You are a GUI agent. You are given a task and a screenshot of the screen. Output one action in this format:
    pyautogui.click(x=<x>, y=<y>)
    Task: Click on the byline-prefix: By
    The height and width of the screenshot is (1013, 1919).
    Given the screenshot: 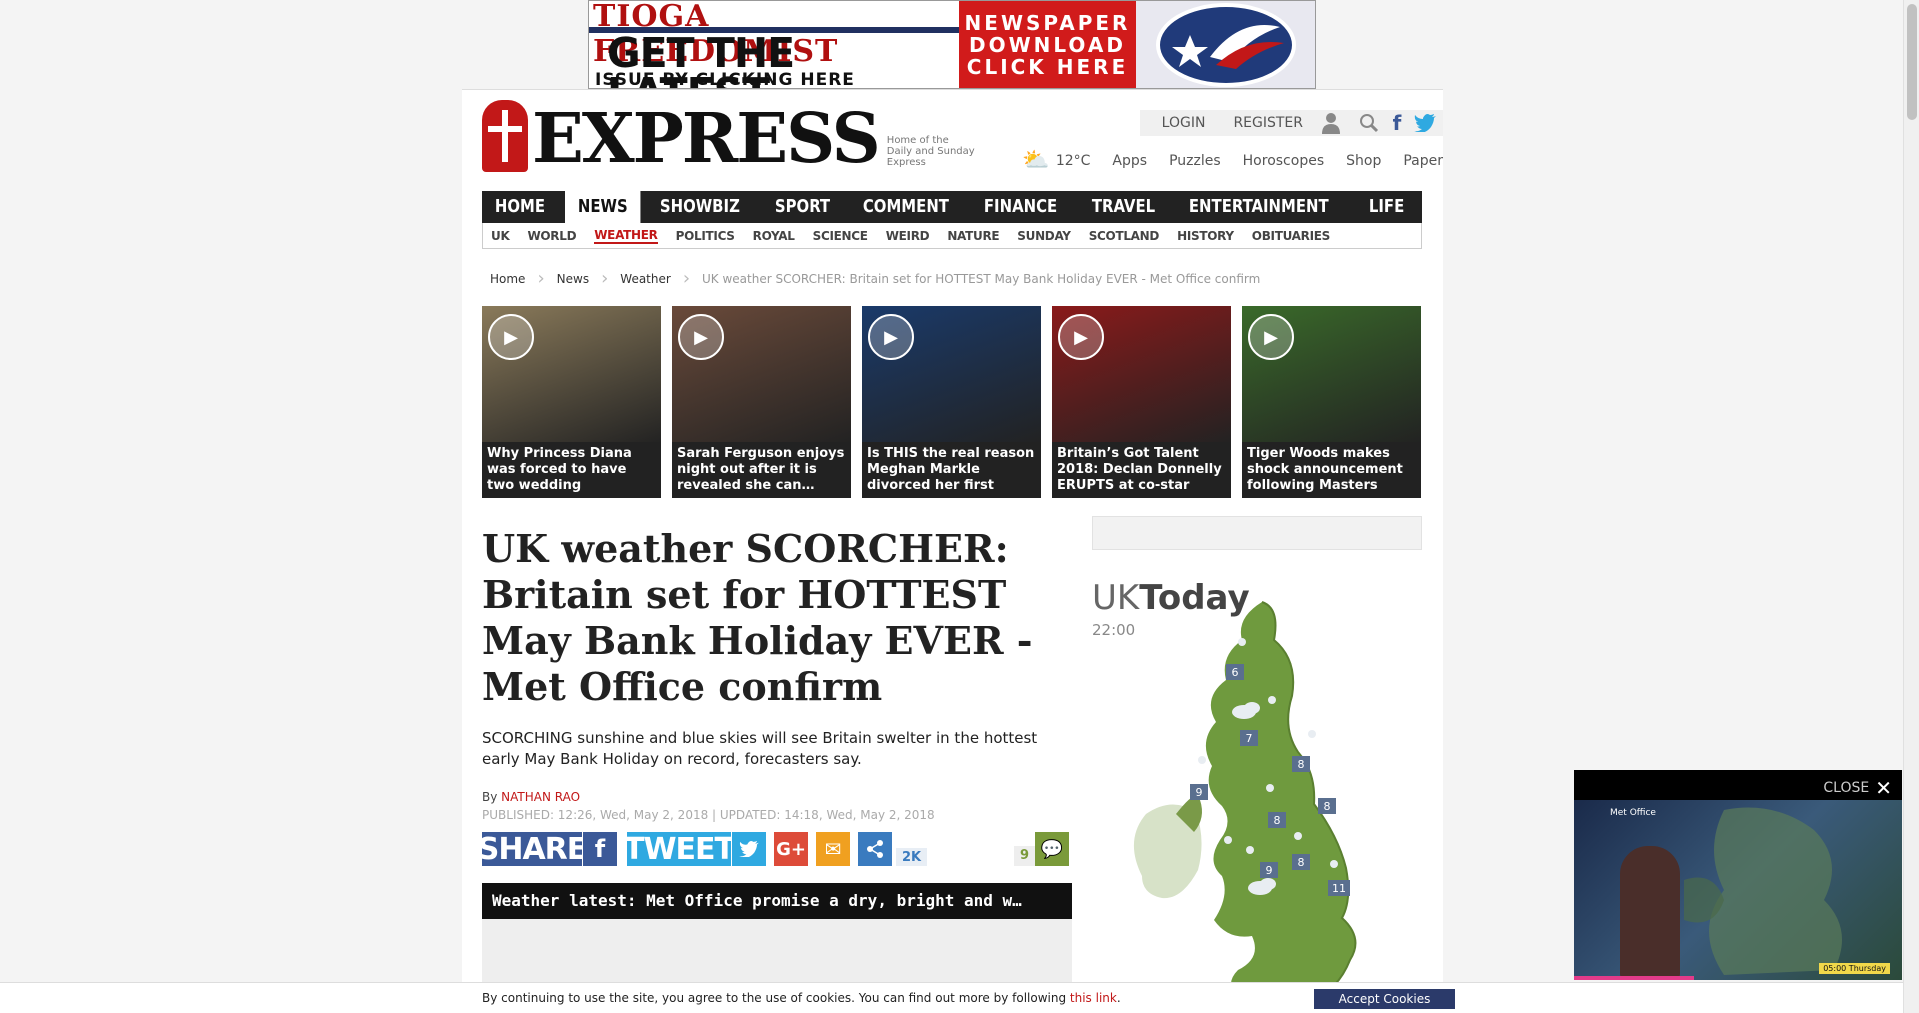 What is the action you would take?
    pyautogui.click(x=490, y=797)
    